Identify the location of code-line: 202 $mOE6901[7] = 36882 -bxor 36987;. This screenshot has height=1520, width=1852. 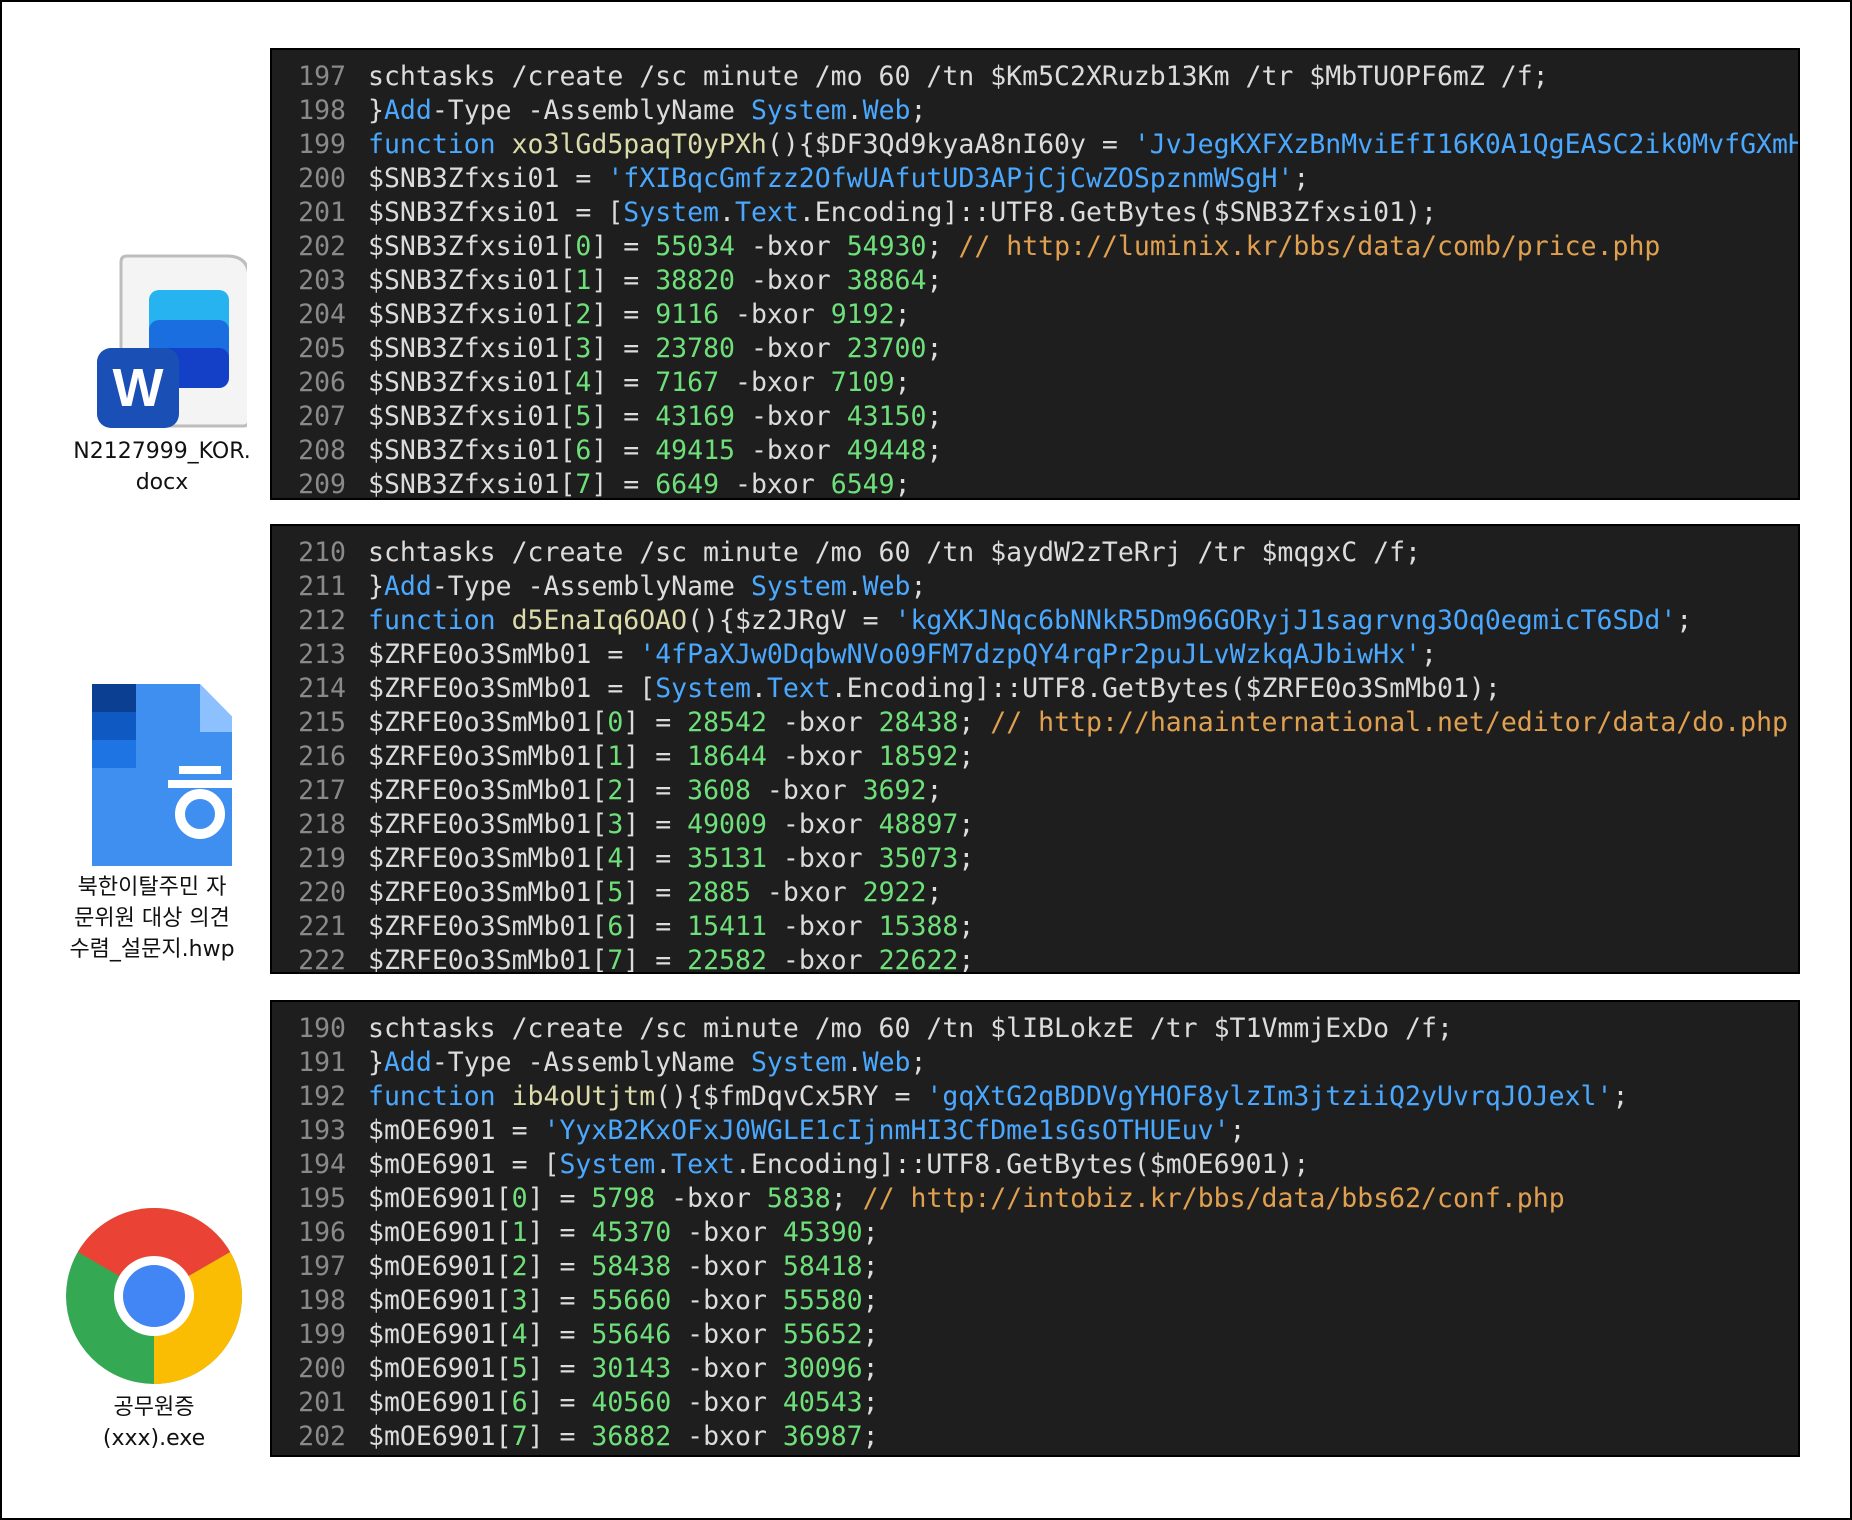
(1035, 1437).